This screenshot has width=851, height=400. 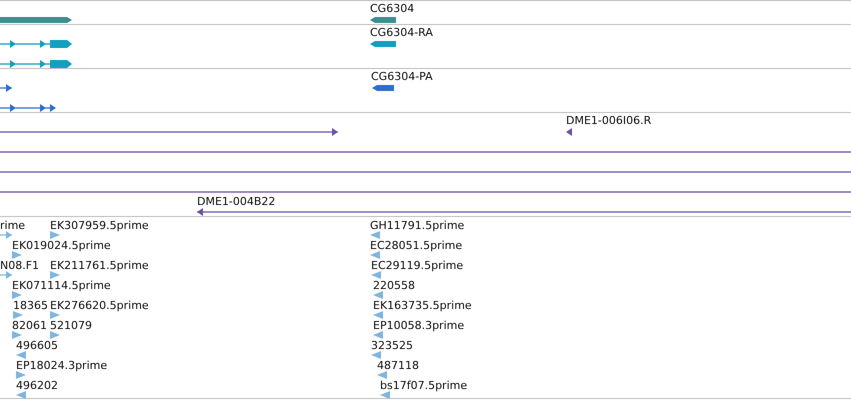 What do you see at coordinates (71, 325) in the screenshot?
I see `feature-label: 521079` at bounding box center [71, 325].